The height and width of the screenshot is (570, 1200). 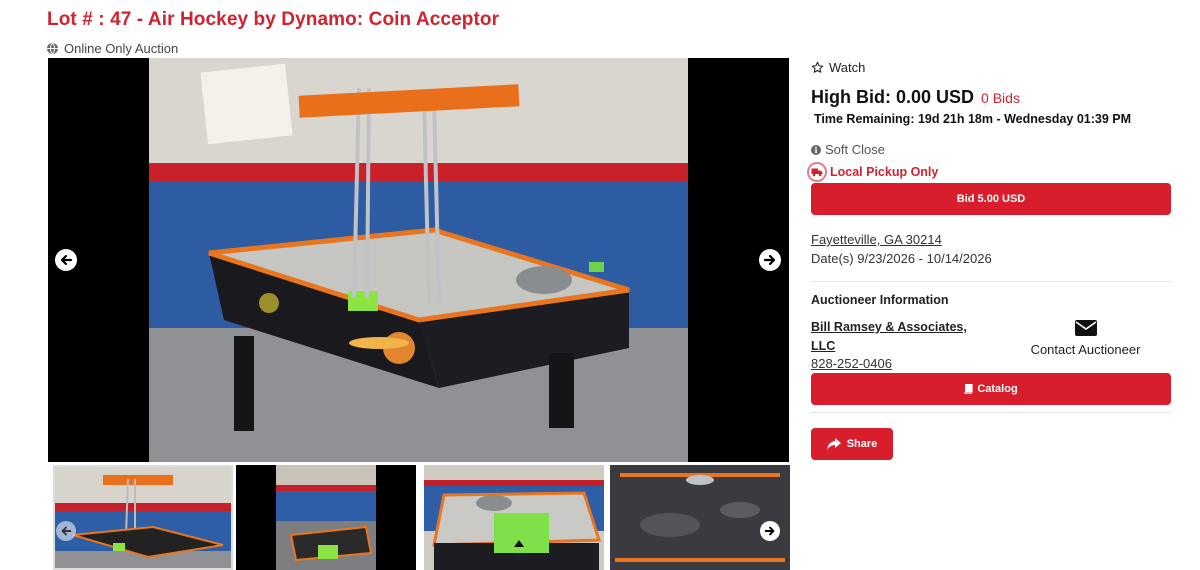 I want to click on auction-type-label: Online Only Auction, so click(x=121, y=48).